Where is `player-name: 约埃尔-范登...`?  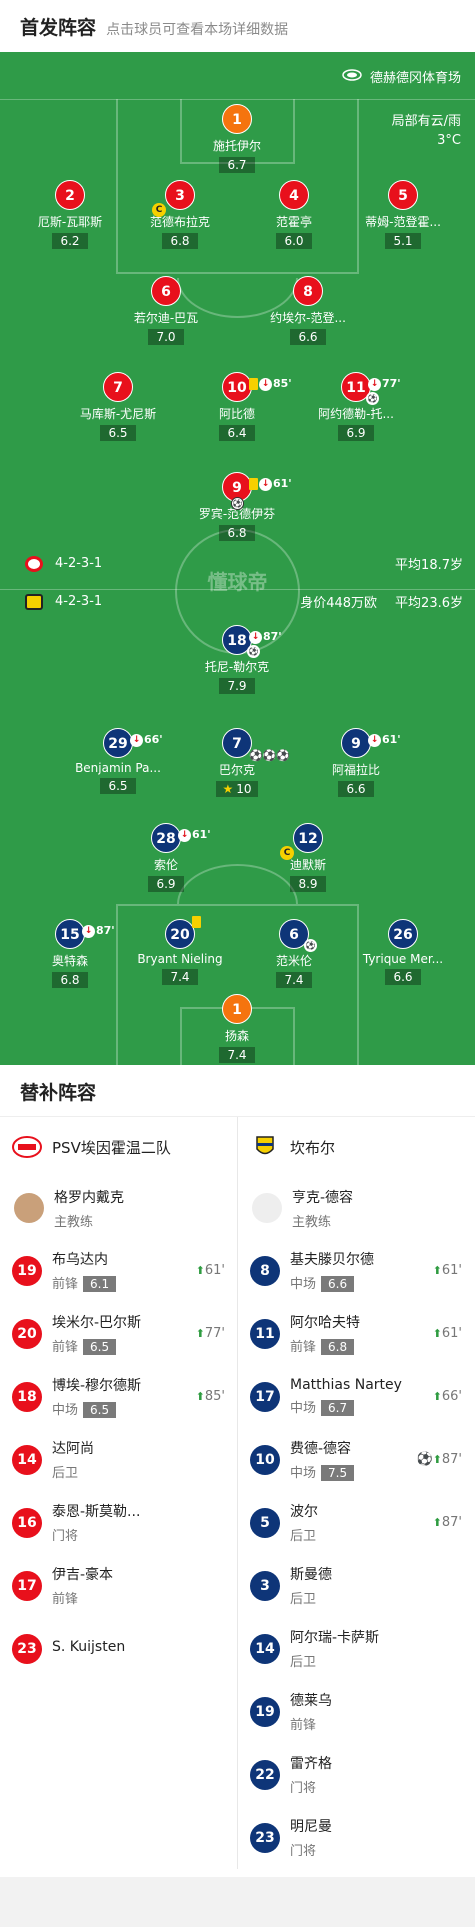 player-name: 约埃尔-范登... is located at coordinates (308, 318).